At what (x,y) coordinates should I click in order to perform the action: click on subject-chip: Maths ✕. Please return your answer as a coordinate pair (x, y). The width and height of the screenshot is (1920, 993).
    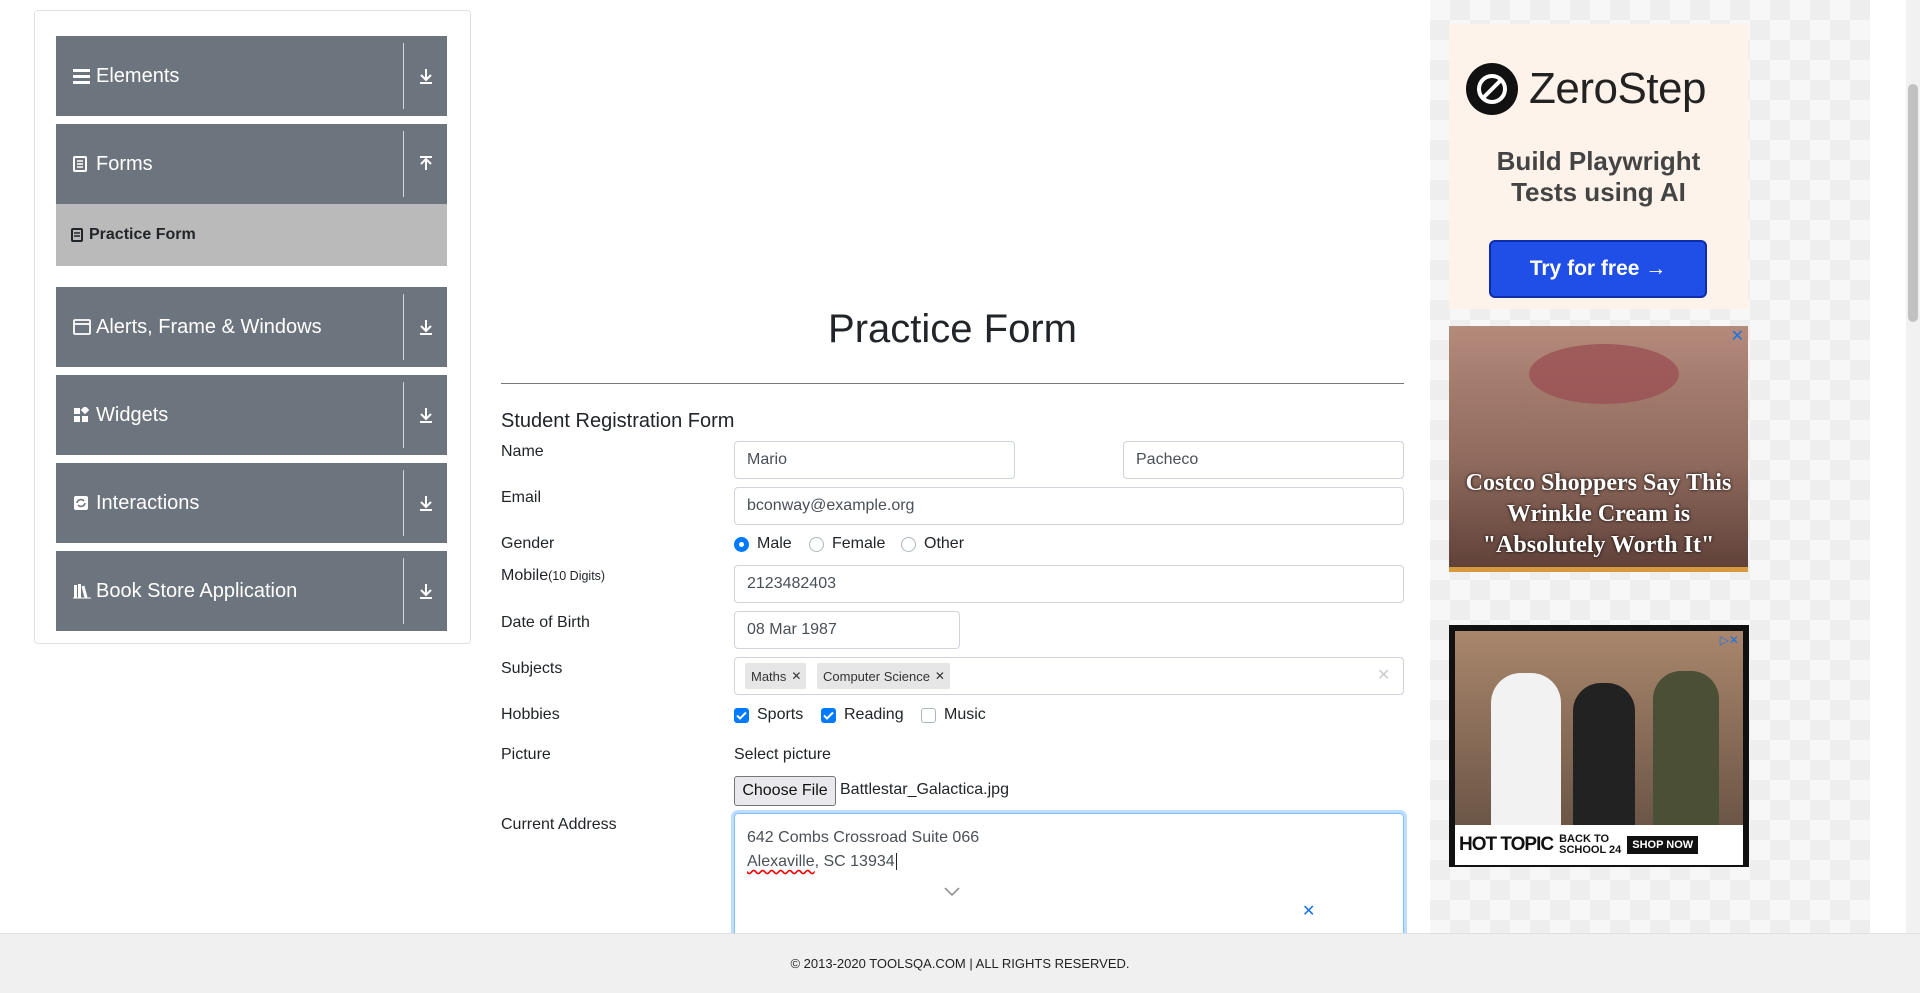
    Looking at the image, I should click on (776, 676).